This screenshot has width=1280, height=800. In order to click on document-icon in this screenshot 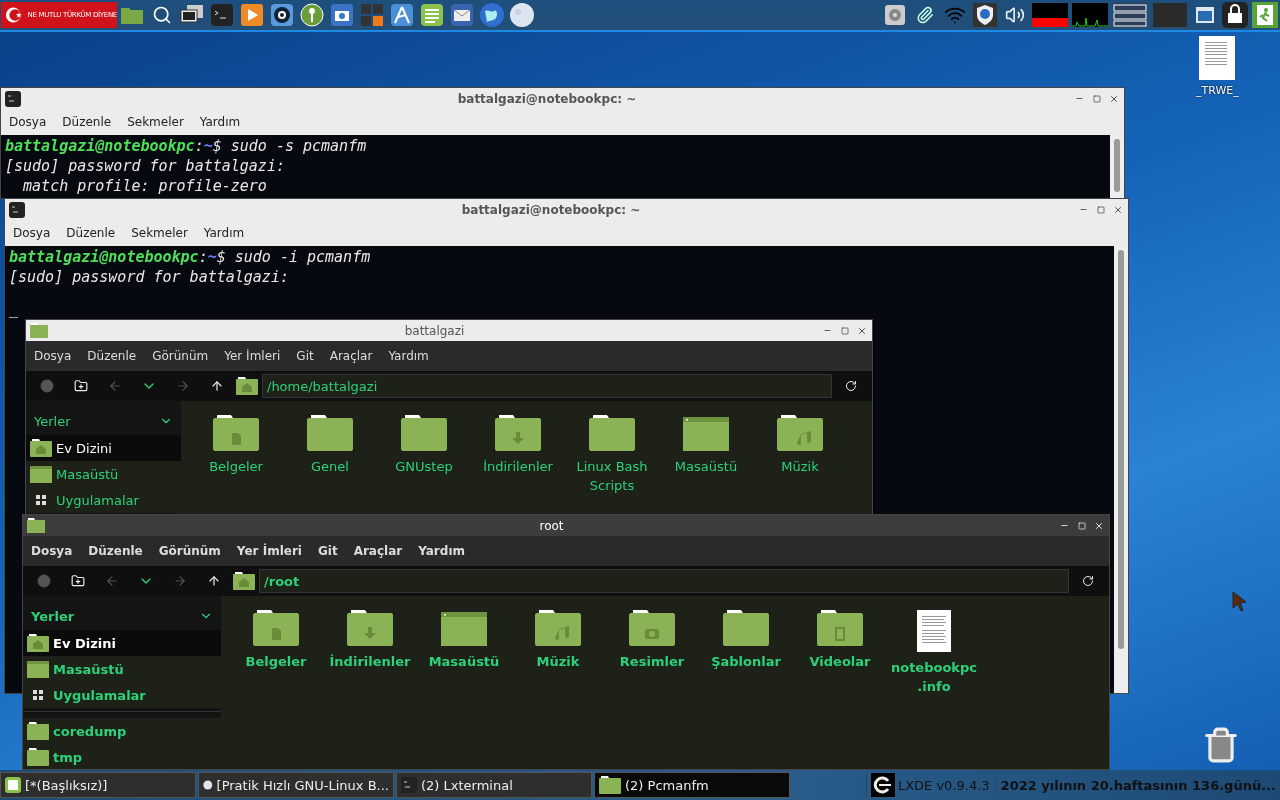, I will do `click(1217, 58)`.